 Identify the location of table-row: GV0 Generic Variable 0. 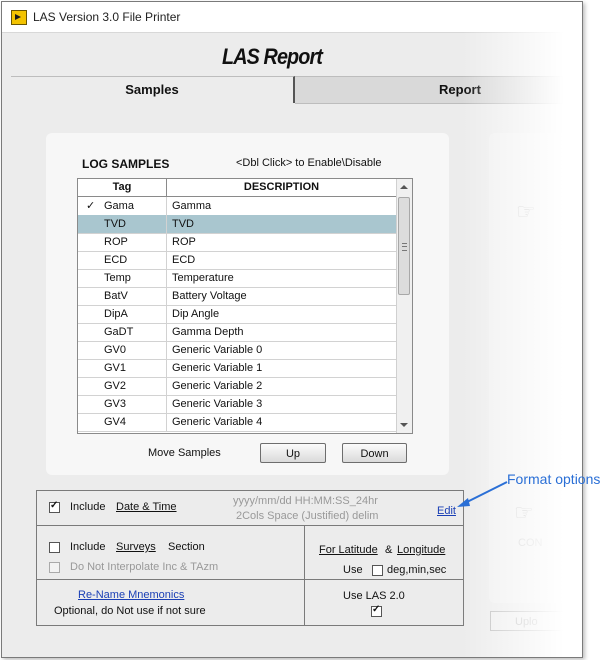
(237, 350).